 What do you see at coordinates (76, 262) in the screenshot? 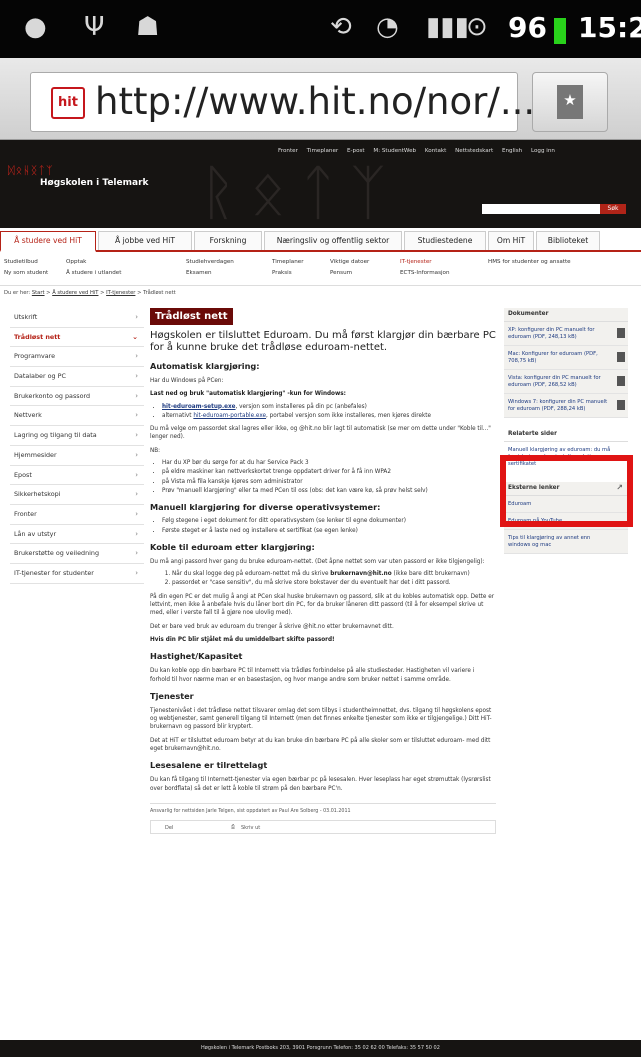
I see `subnav-link: Opptak` at bounding box center [76, 262].